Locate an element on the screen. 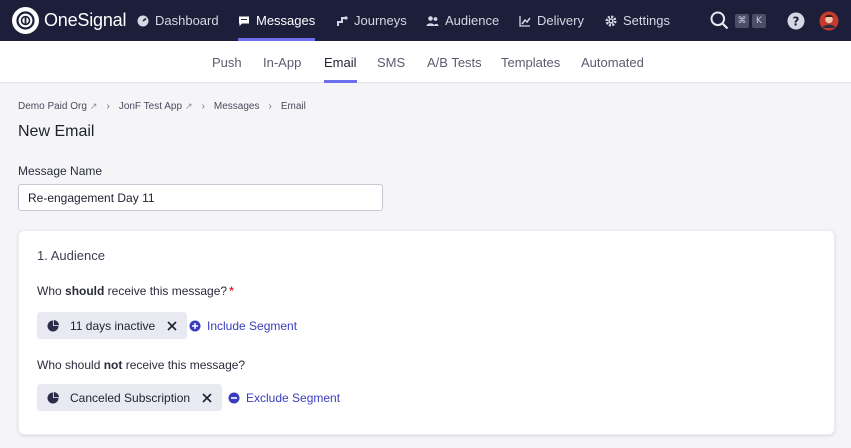 The image size is (851, 448). tab-sms: SMS is located at coordinates (391, 62).